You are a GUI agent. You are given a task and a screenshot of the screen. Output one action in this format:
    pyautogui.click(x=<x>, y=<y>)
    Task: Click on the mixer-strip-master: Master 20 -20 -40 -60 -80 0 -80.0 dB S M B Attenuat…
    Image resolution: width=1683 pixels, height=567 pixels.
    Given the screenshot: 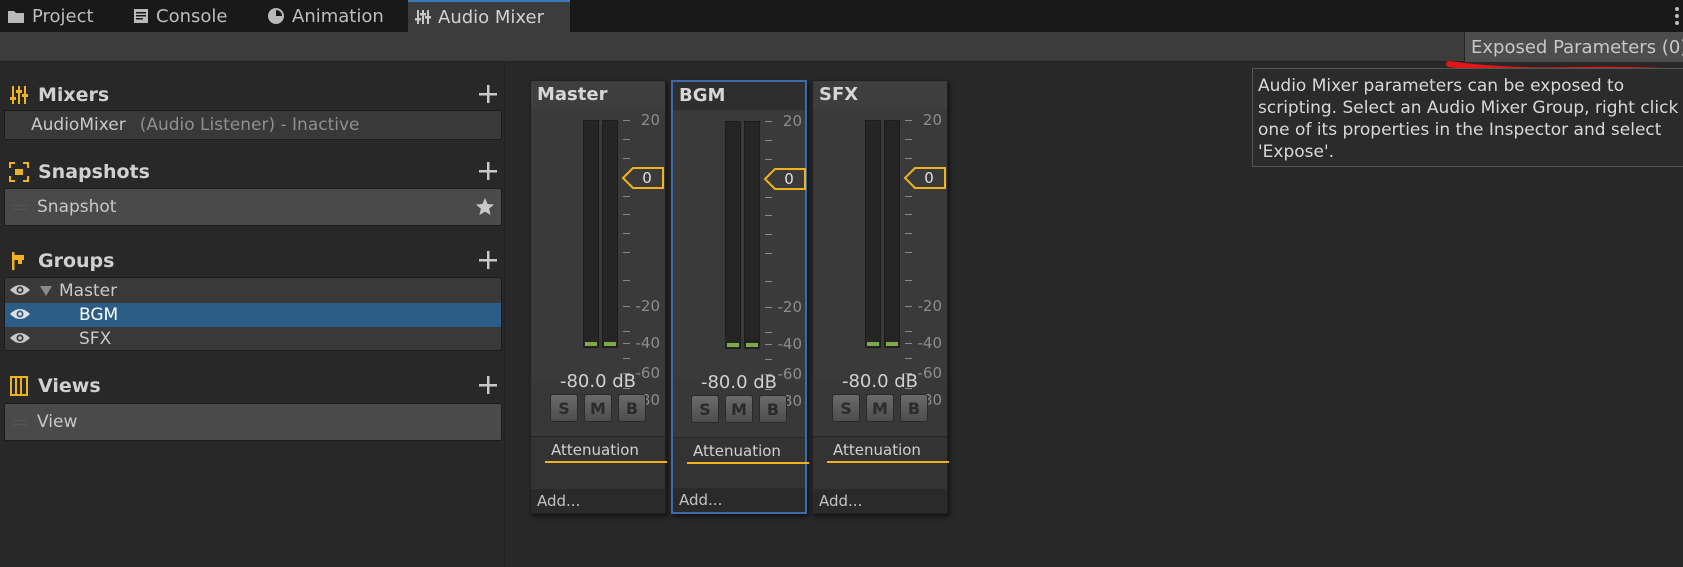 What is the action you would take?
    pyautogui.click(x=598, y=297)
    